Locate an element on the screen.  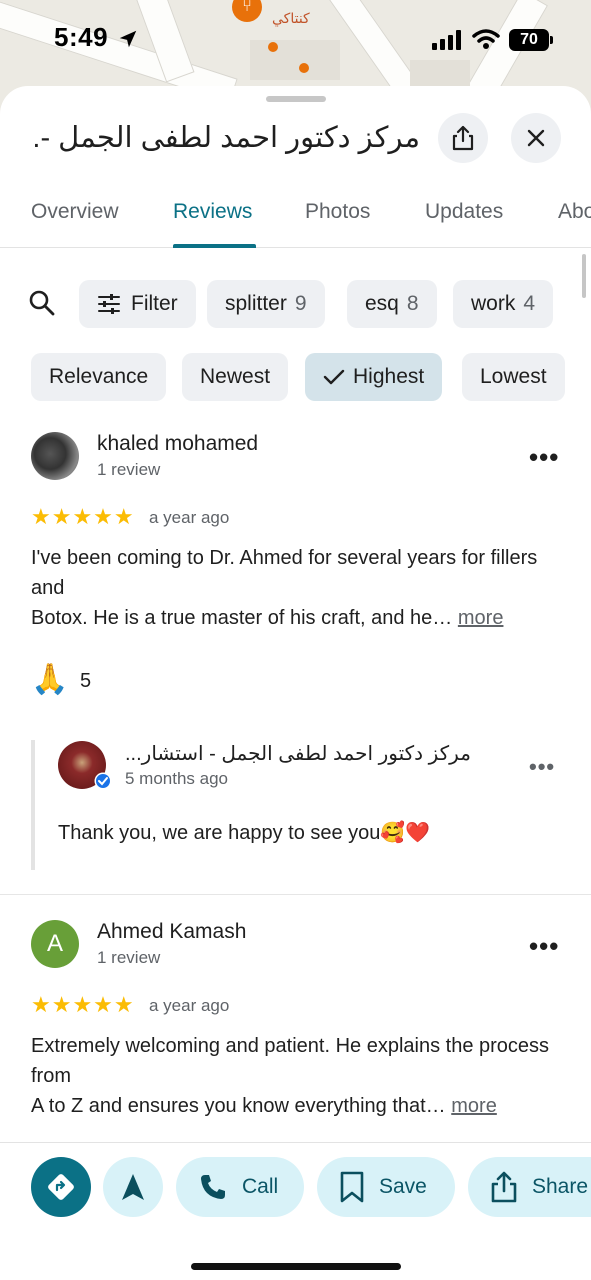
call-label: Call is located at coordinates (260, 1186).